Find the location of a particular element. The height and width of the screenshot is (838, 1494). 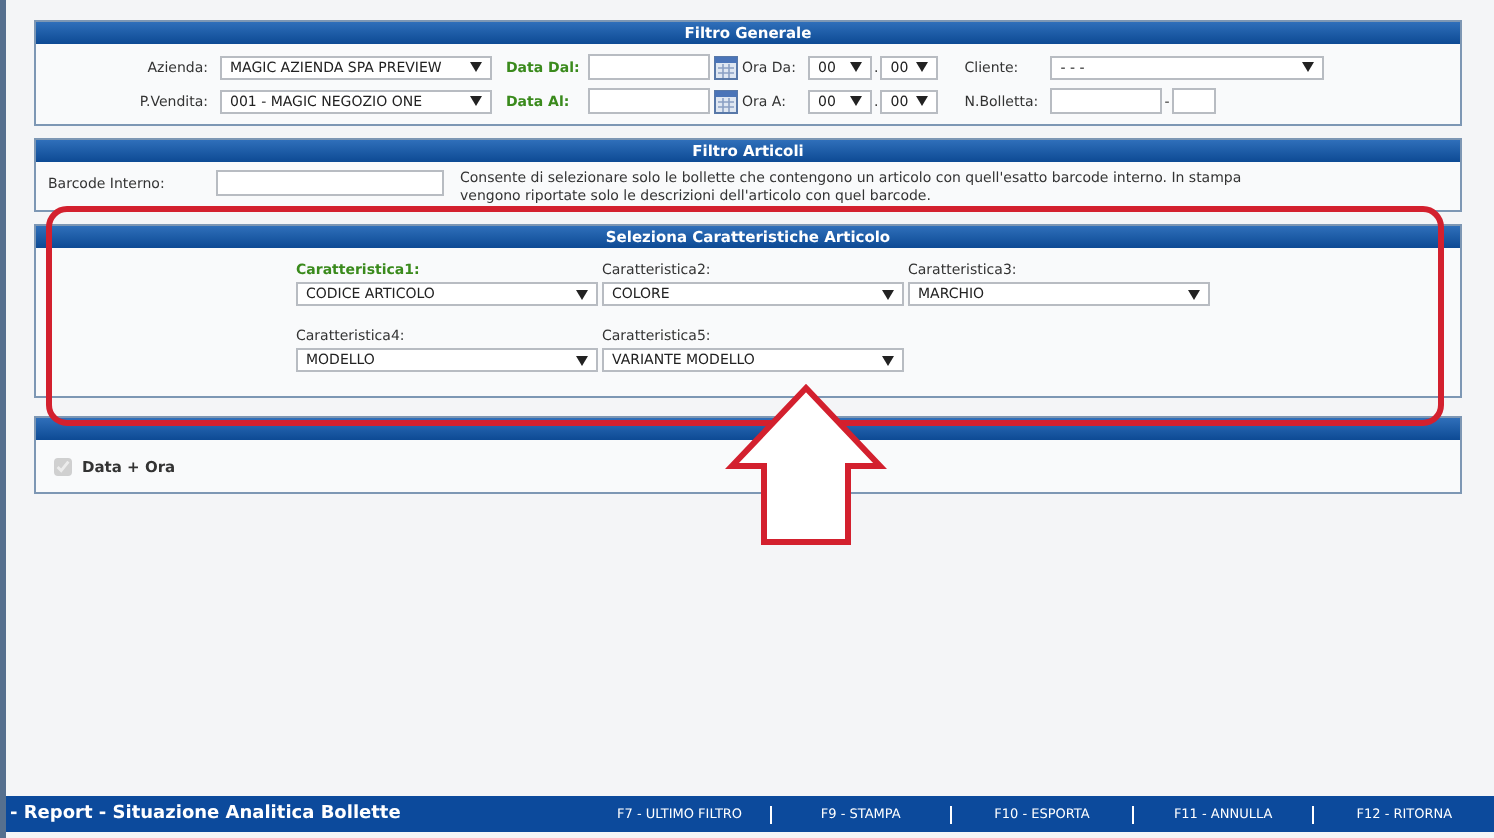

report-title: - Report - Situazione Analitica Bollette is located at coordinates (205, 814).